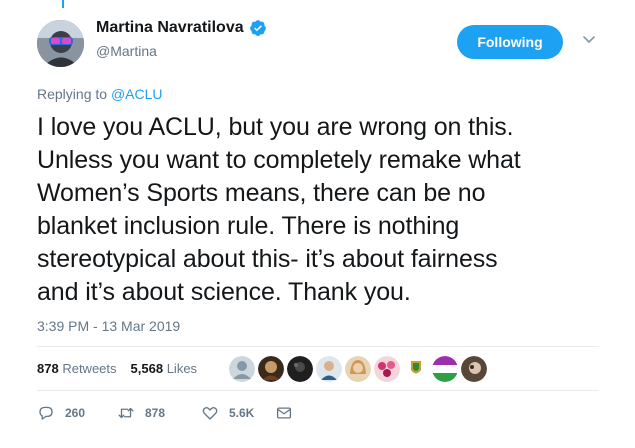 This screenshot has width=635, height=448. I want to click on liker-avatars, so click(359, 369).